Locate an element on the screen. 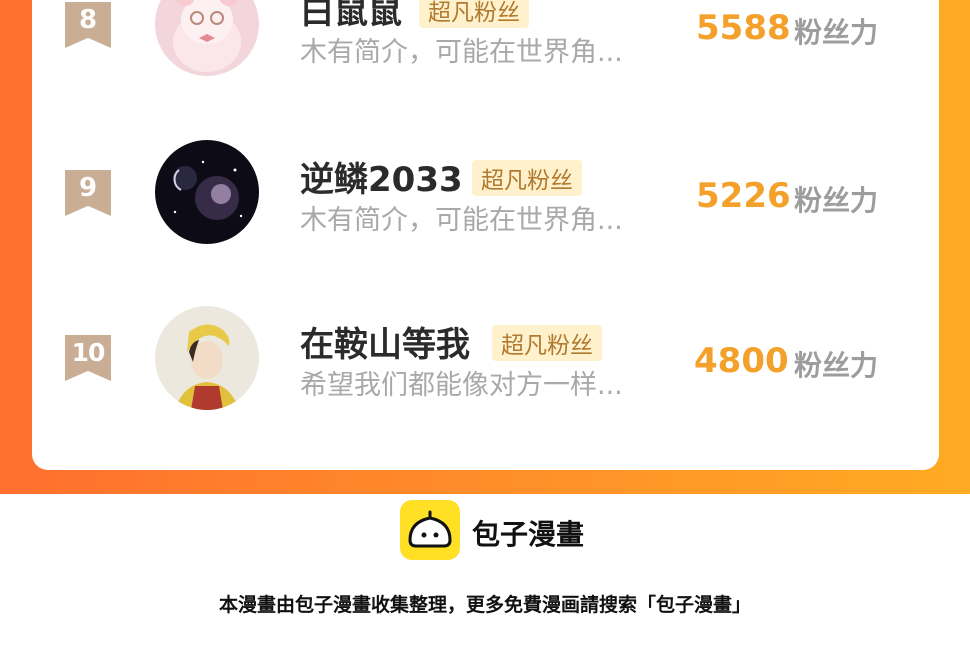 This screenshot has width=970, height=654. fan-power-value: 4800 is located at coordinates (741, 361).